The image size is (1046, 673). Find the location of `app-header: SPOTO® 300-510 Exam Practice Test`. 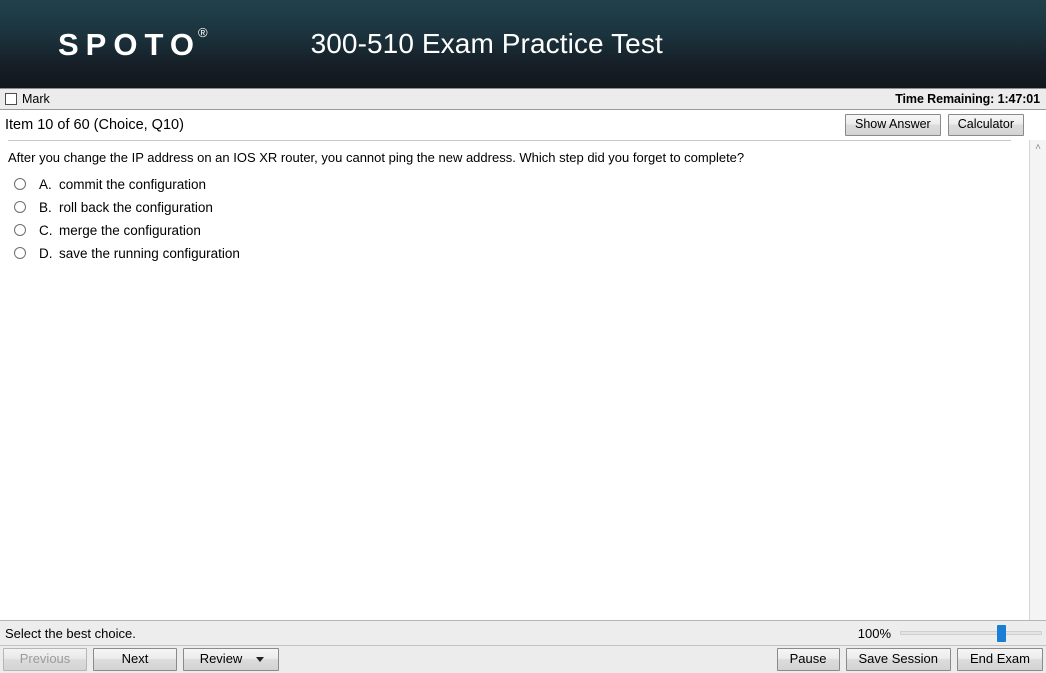

app-header: SPOTO® 300-510 Exam Practice Test is located at coordinates (523, 44).